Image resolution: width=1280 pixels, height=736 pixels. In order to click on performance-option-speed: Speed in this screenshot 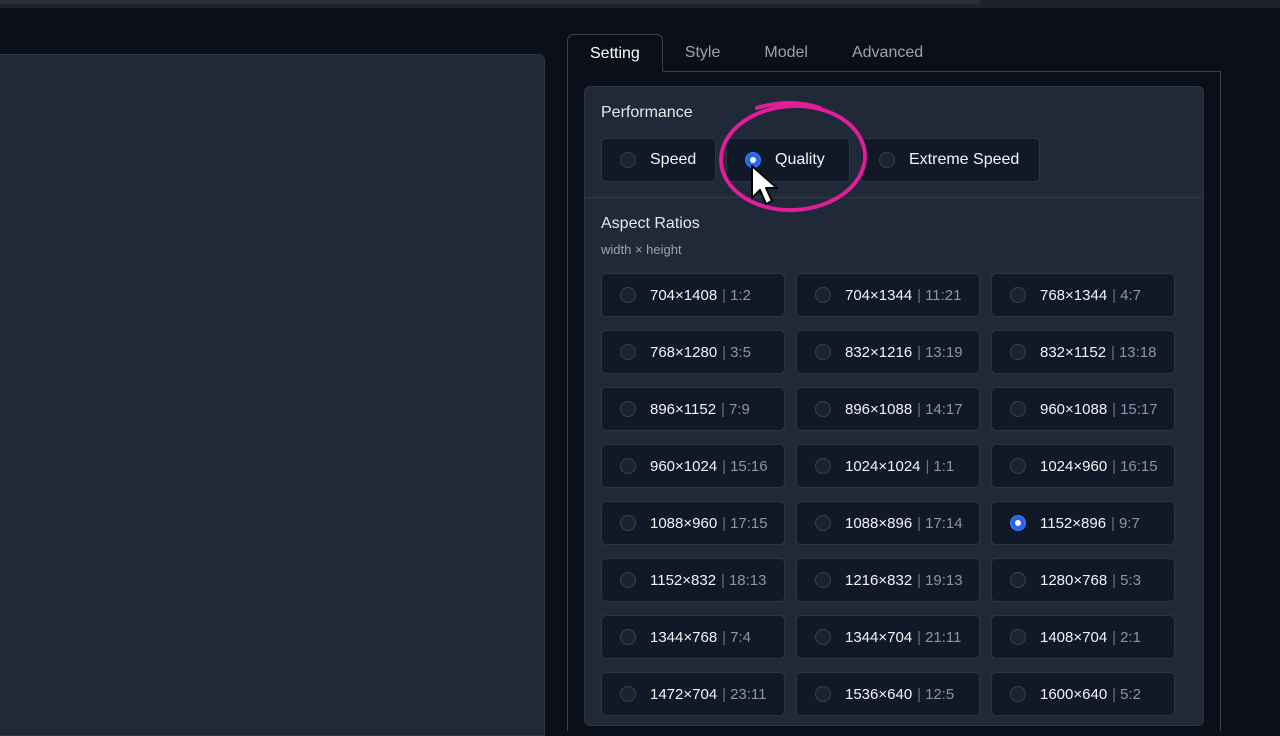, I will do `click(658, 160)`.